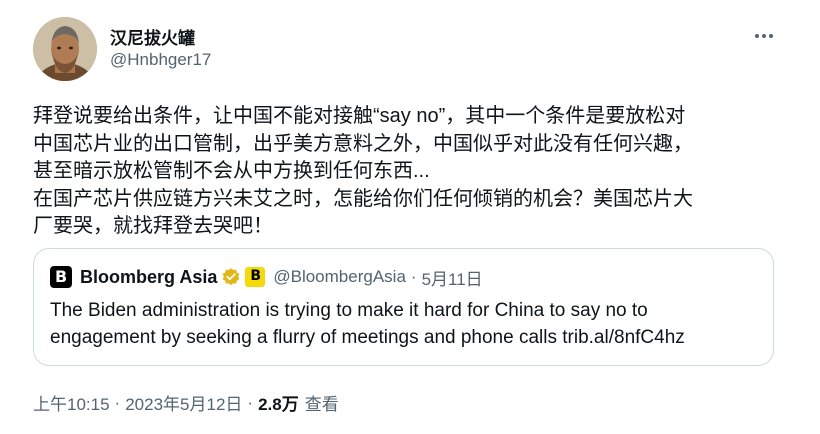  What do you see at coordinates (160, 60) in the screenshot?
I see `author-handle: @Hnbhger17` at bounding box center [160, 60].